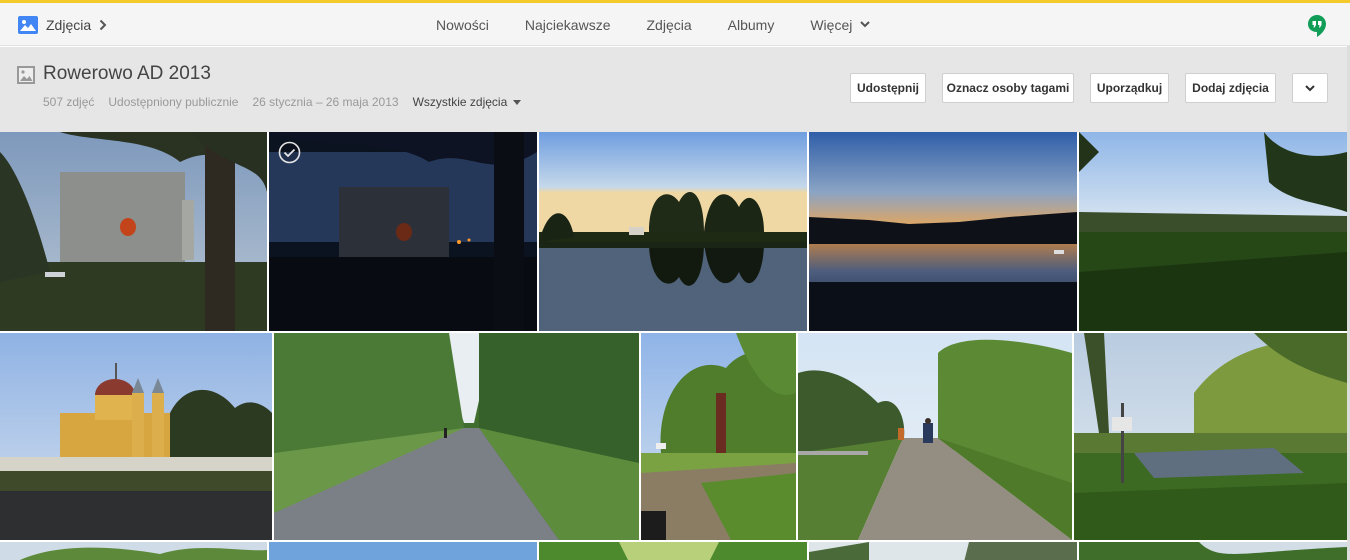 This screenshot has width=1350, height=560. I want to click on app-brand-label: Zdjęcia, so click(69, 24).